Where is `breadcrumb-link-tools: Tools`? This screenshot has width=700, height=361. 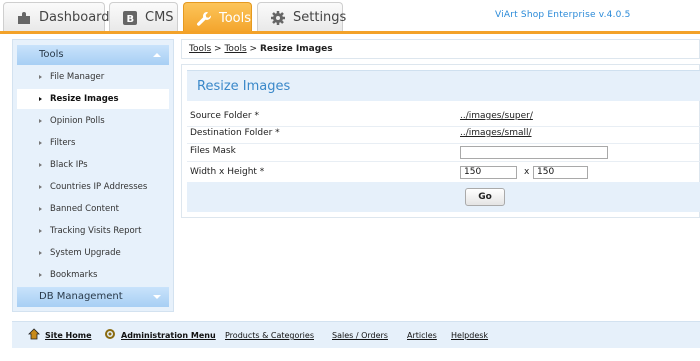 breadcrumb-link-tools: Tools is located at coordinates (200, 49).